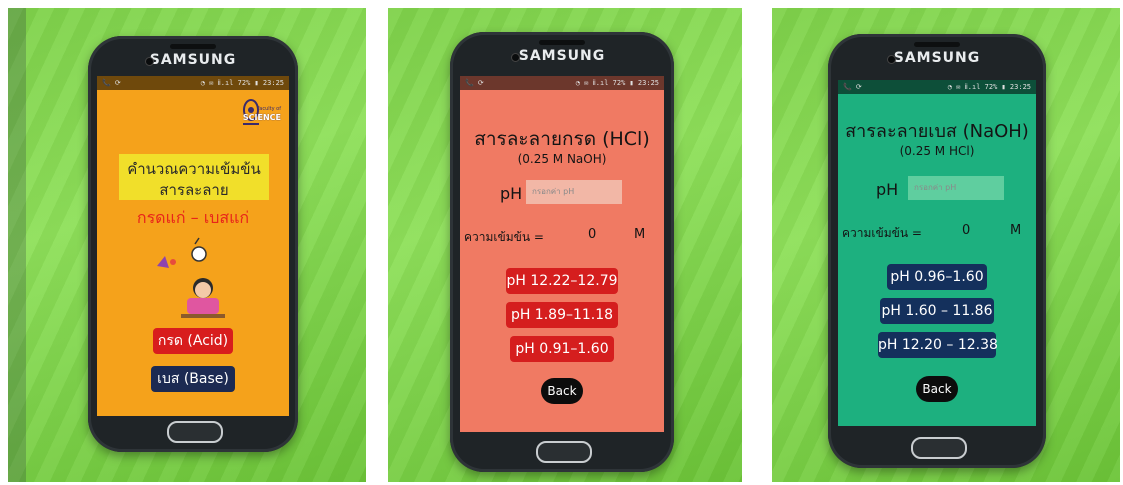  Describe the element at coordinates (193, 46) in the screenshot. I see `phone-1-speaker` at that location.